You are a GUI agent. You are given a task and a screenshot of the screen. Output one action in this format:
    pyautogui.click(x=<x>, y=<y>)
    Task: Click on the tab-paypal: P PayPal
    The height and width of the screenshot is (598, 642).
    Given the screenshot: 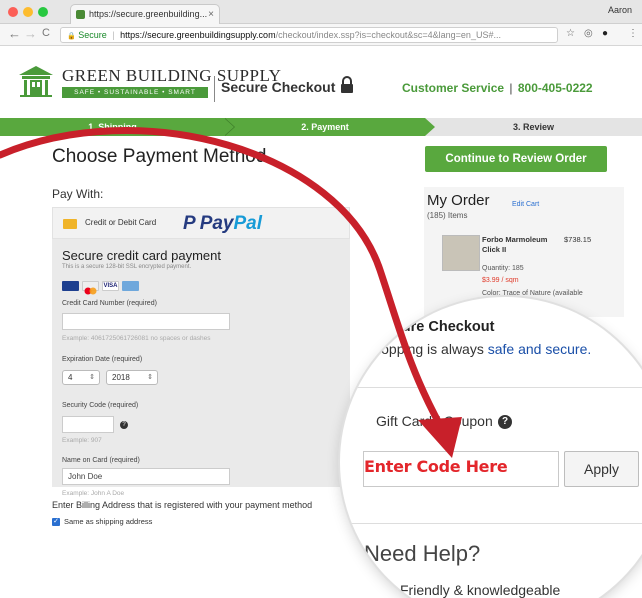 What is the action you would take?
    pyautogui.click(x=222, y=224)
    